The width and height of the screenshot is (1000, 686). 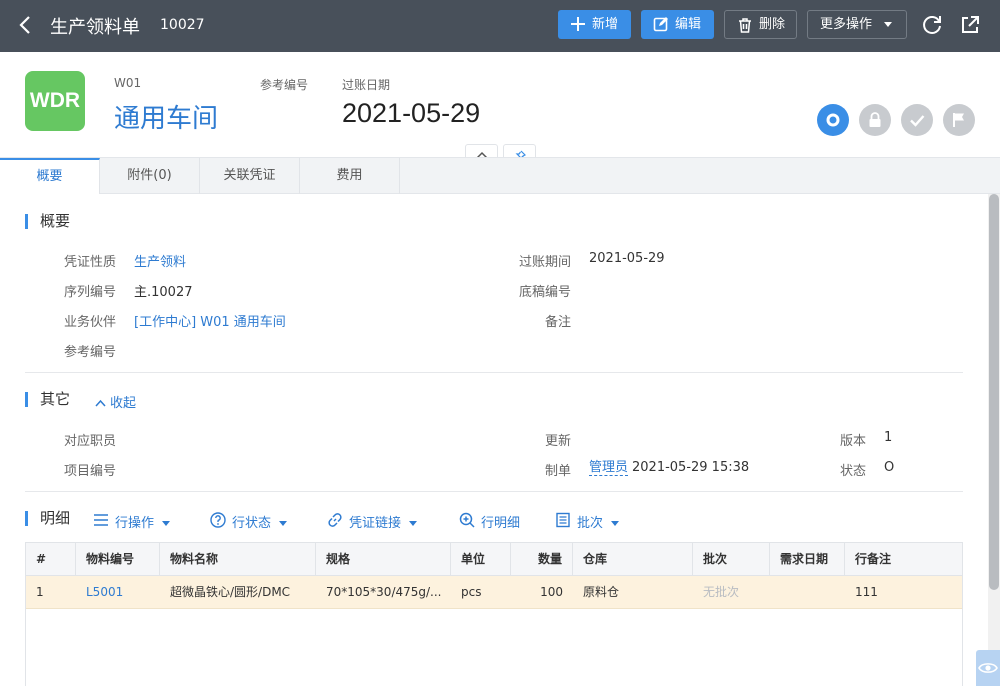 I want to click on question-circle-icon, so click(x=218, y=520).